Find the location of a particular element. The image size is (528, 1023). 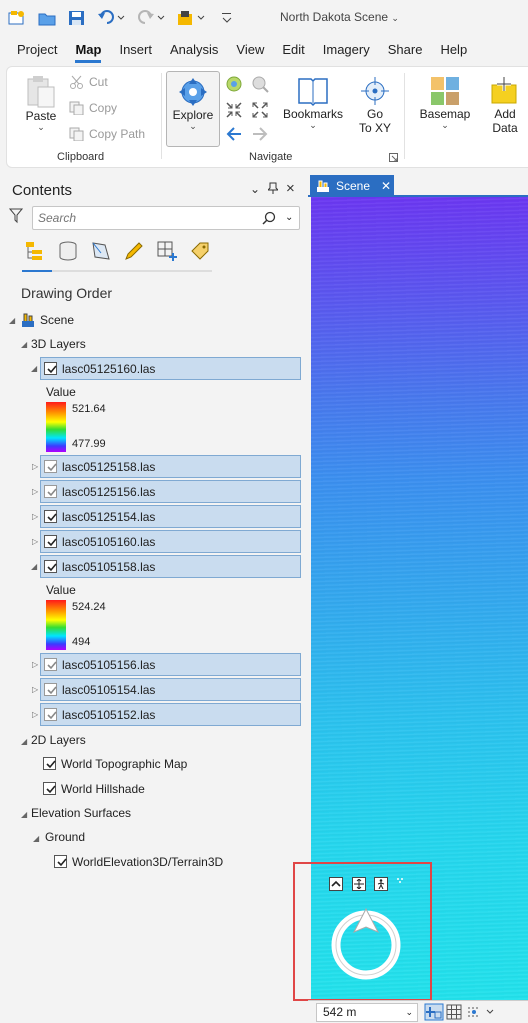

scale-selector: 542 m ⌄ is located at coordinates (367, 1012).